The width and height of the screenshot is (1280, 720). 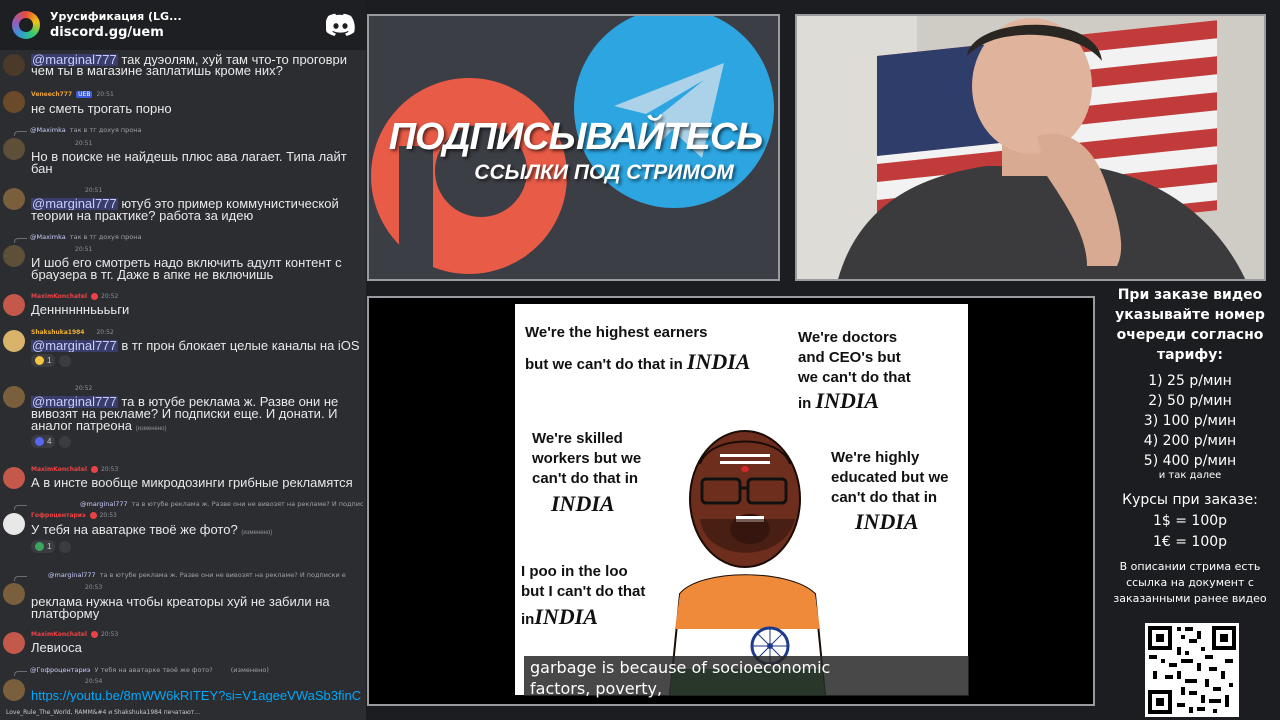 What do you see at coordinates (57, 332) in the screenshot?
I see `author-name: Shakshuka1984` at bounding box center [57, 332].